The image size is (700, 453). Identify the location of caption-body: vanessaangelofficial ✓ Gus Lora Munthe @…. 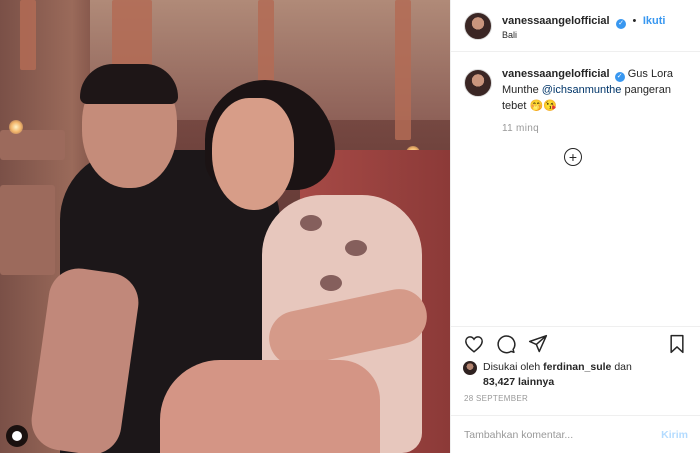
(595, 101).